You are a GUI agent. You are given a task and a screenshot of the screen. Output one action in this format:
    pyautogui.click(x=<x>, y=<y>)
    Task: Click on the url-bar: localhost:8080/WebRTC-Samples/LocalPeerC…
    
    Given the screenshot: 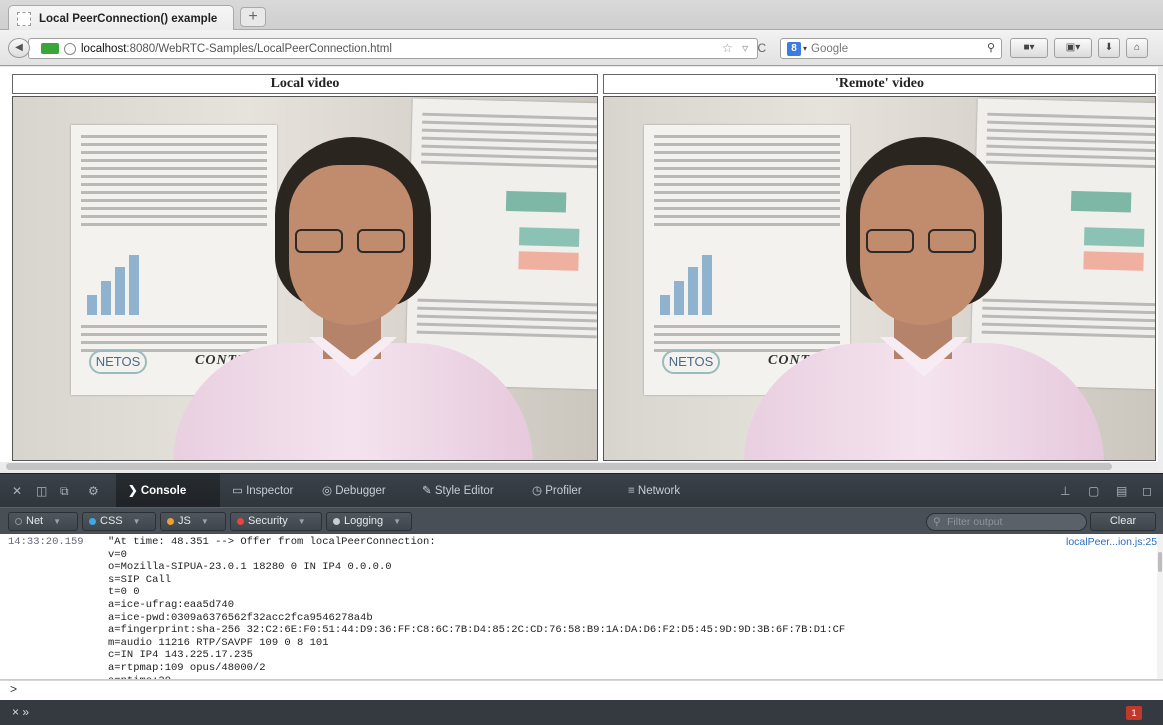 What is the action you would take?
    pyautogui.click(x=393, y=48)
    